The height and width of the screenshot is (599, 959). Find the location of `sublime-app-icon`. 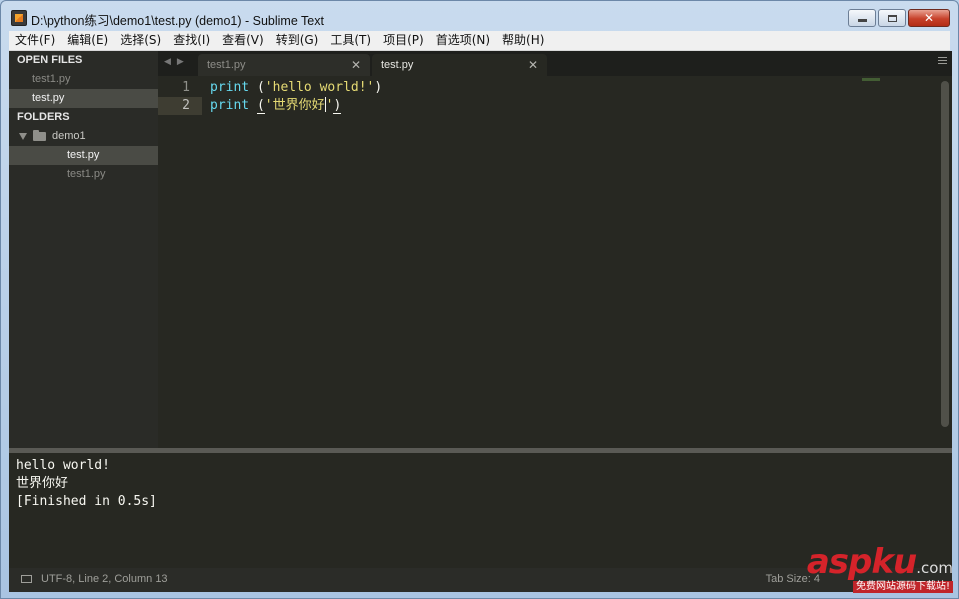

sublime-app-icon is located at coordinates (19, 18).